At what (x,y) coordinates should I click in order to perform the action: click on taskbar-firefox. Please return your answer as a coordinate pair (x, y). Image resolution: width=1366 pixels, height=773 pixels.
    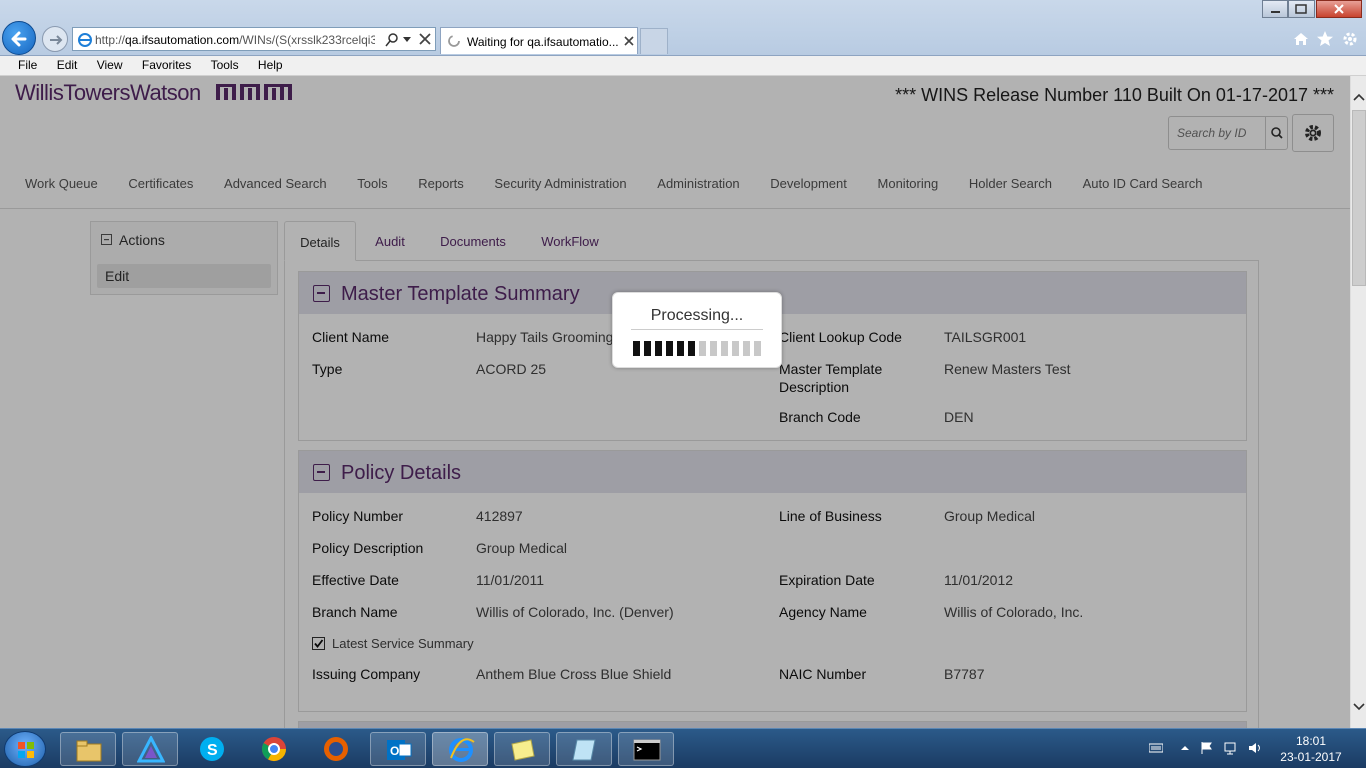
    Looking at the image, I should click on (336, 749).